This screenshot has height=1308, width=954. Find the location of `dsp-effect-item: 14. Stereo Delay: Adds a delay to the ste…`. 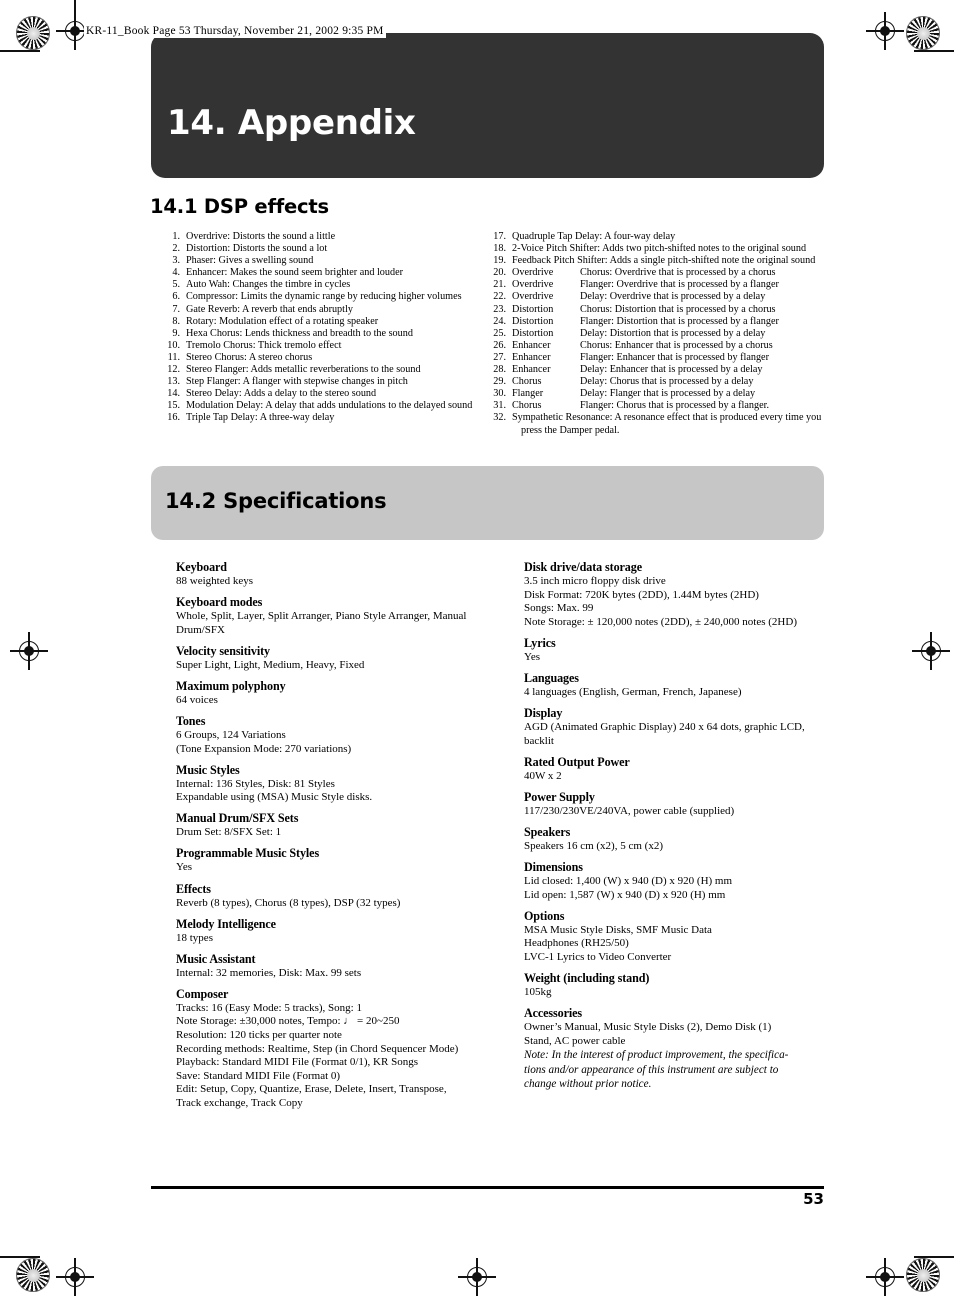

dsp-effect-item: 14. Stereo Delay: Adds a delay to the ste… is located at coordinates (323, 394).